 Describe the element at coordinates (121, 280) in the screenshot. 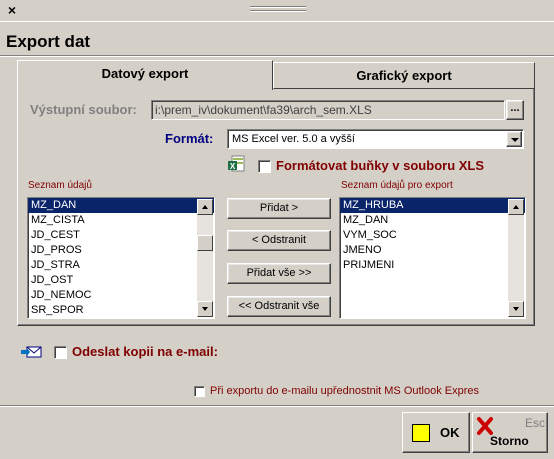

I see `list-item: JD_OST` at that location.